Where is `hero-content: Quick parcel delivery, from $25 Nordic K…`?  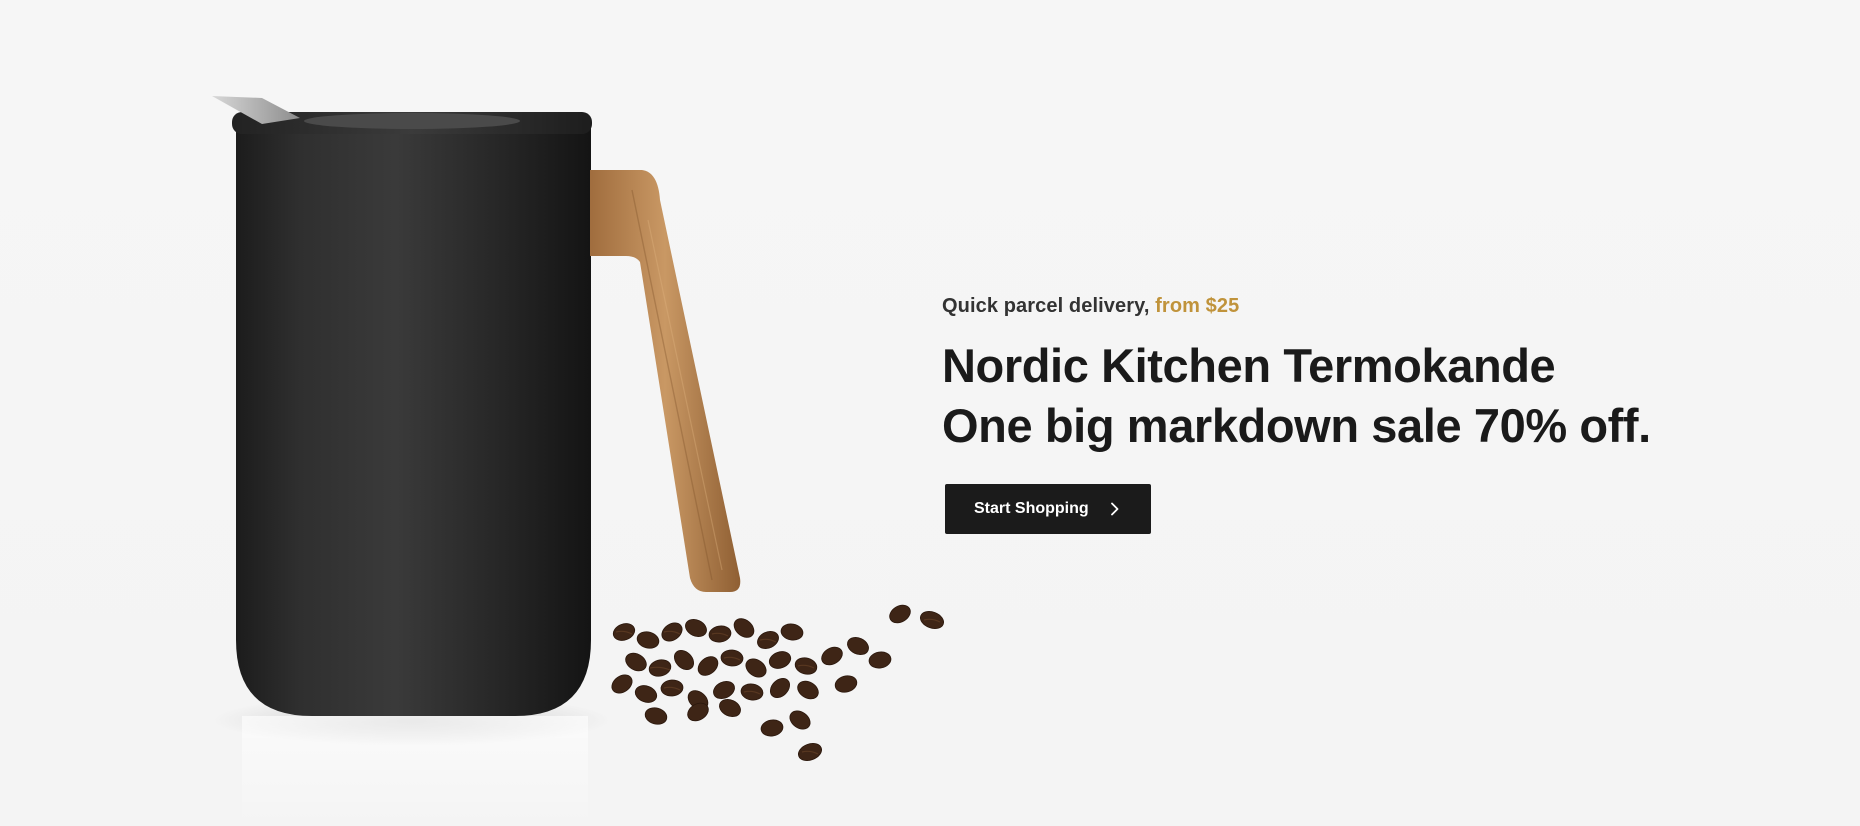
hero-content: Quick parcel delivery, from $25 Nordic K… is located at coordinates (1352, 413).